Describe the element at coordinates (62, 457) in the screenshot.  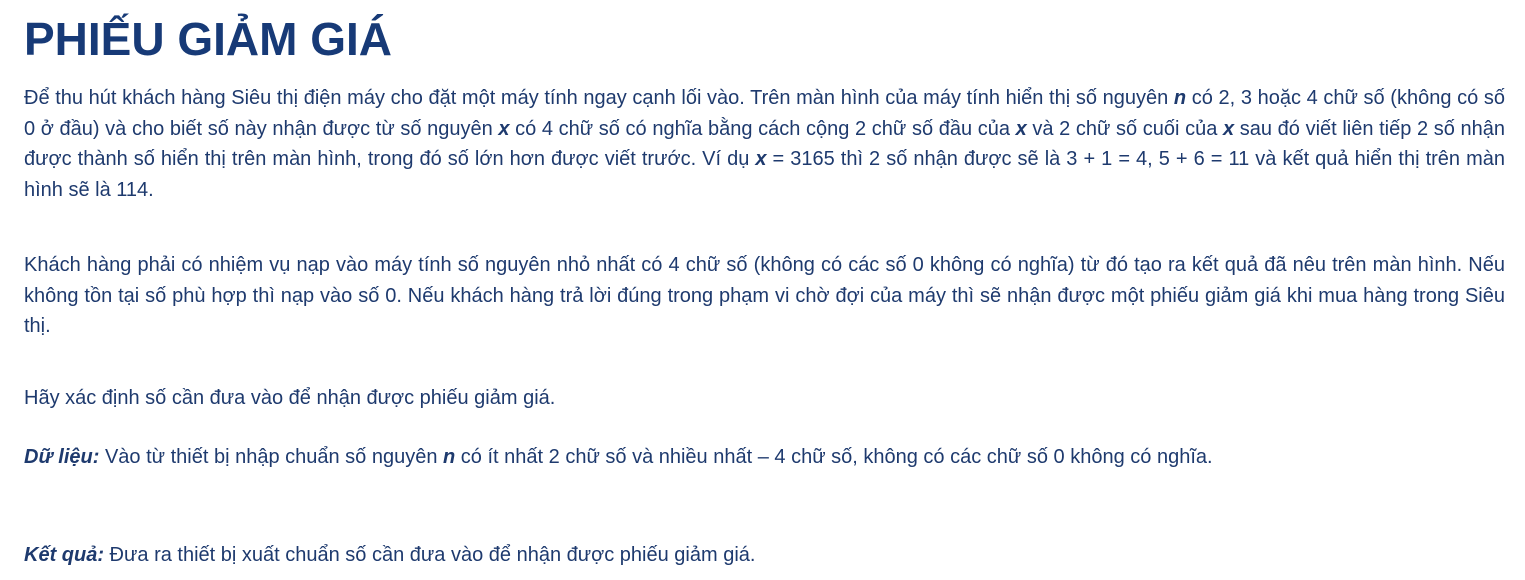
I see `input-label: Dữ liệu:` at that location.